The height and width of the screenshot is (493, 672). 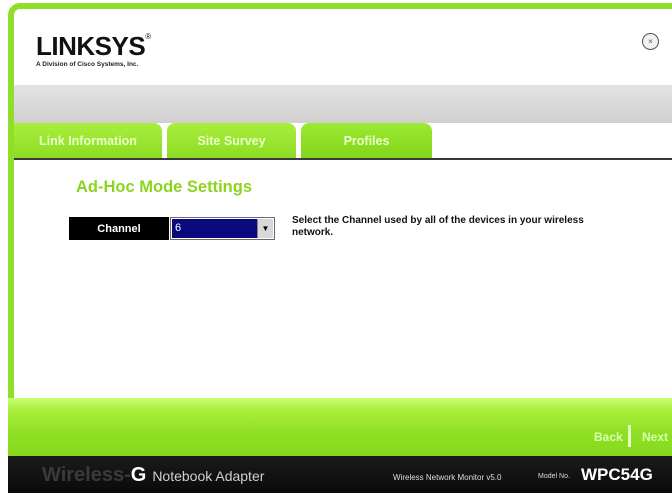 What do you see at coordinates (214, 228) in the screenshot?
I see `channel-select-value: 6` at bounding box center [214, 228].